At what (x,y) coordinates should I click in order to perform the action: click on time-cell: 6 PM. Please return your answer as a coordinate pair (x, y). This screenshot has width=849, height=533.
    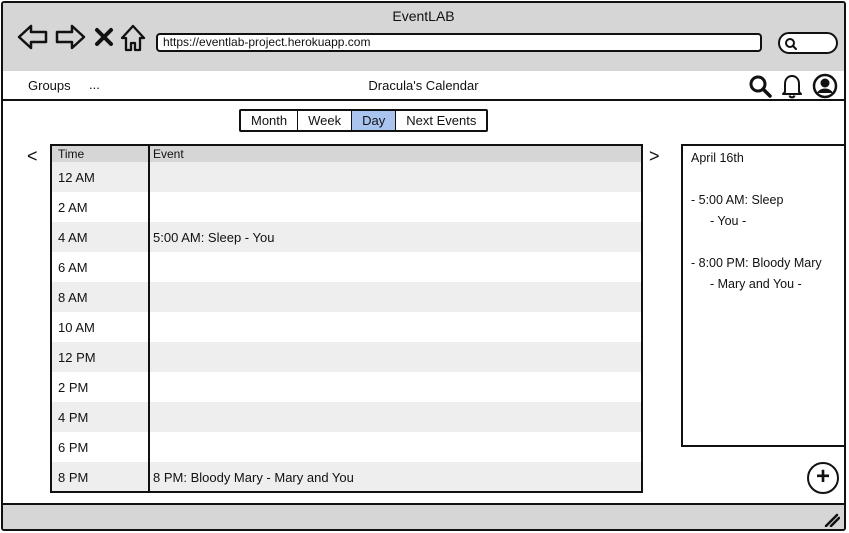
    Looking at the image, I should click on (73, 447).